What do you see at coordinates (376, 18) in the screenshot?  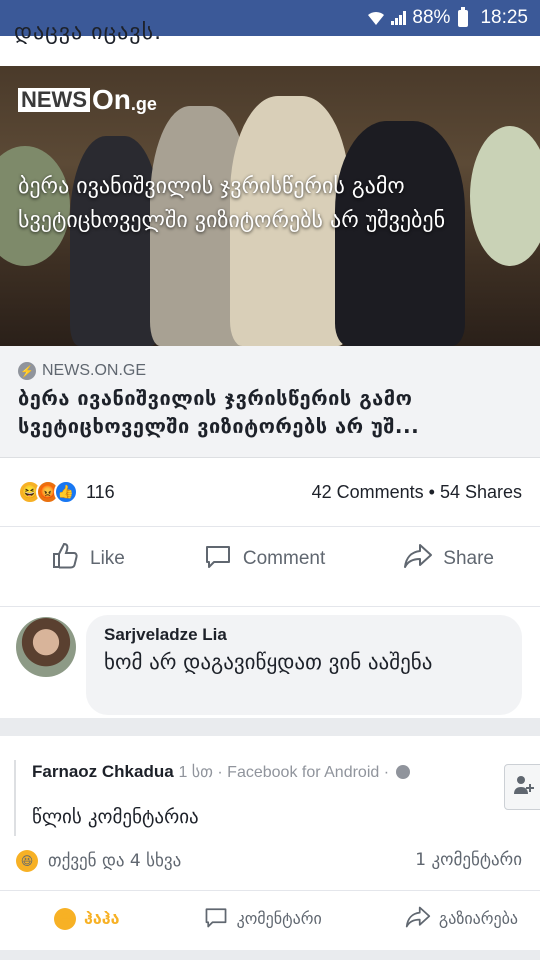 I see `wifi-icon` at bounding box center [376, 18].